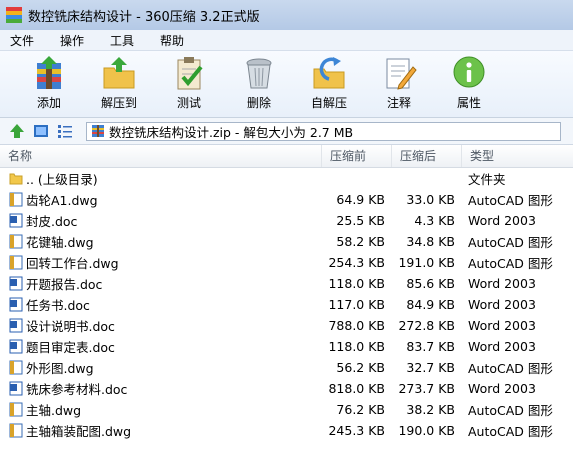 The width and height of the screenshot is (573, 454). Describe the element at coordinates (62, 179) in the screenshot. I see `file-name: .. (上级目录)` at that location.